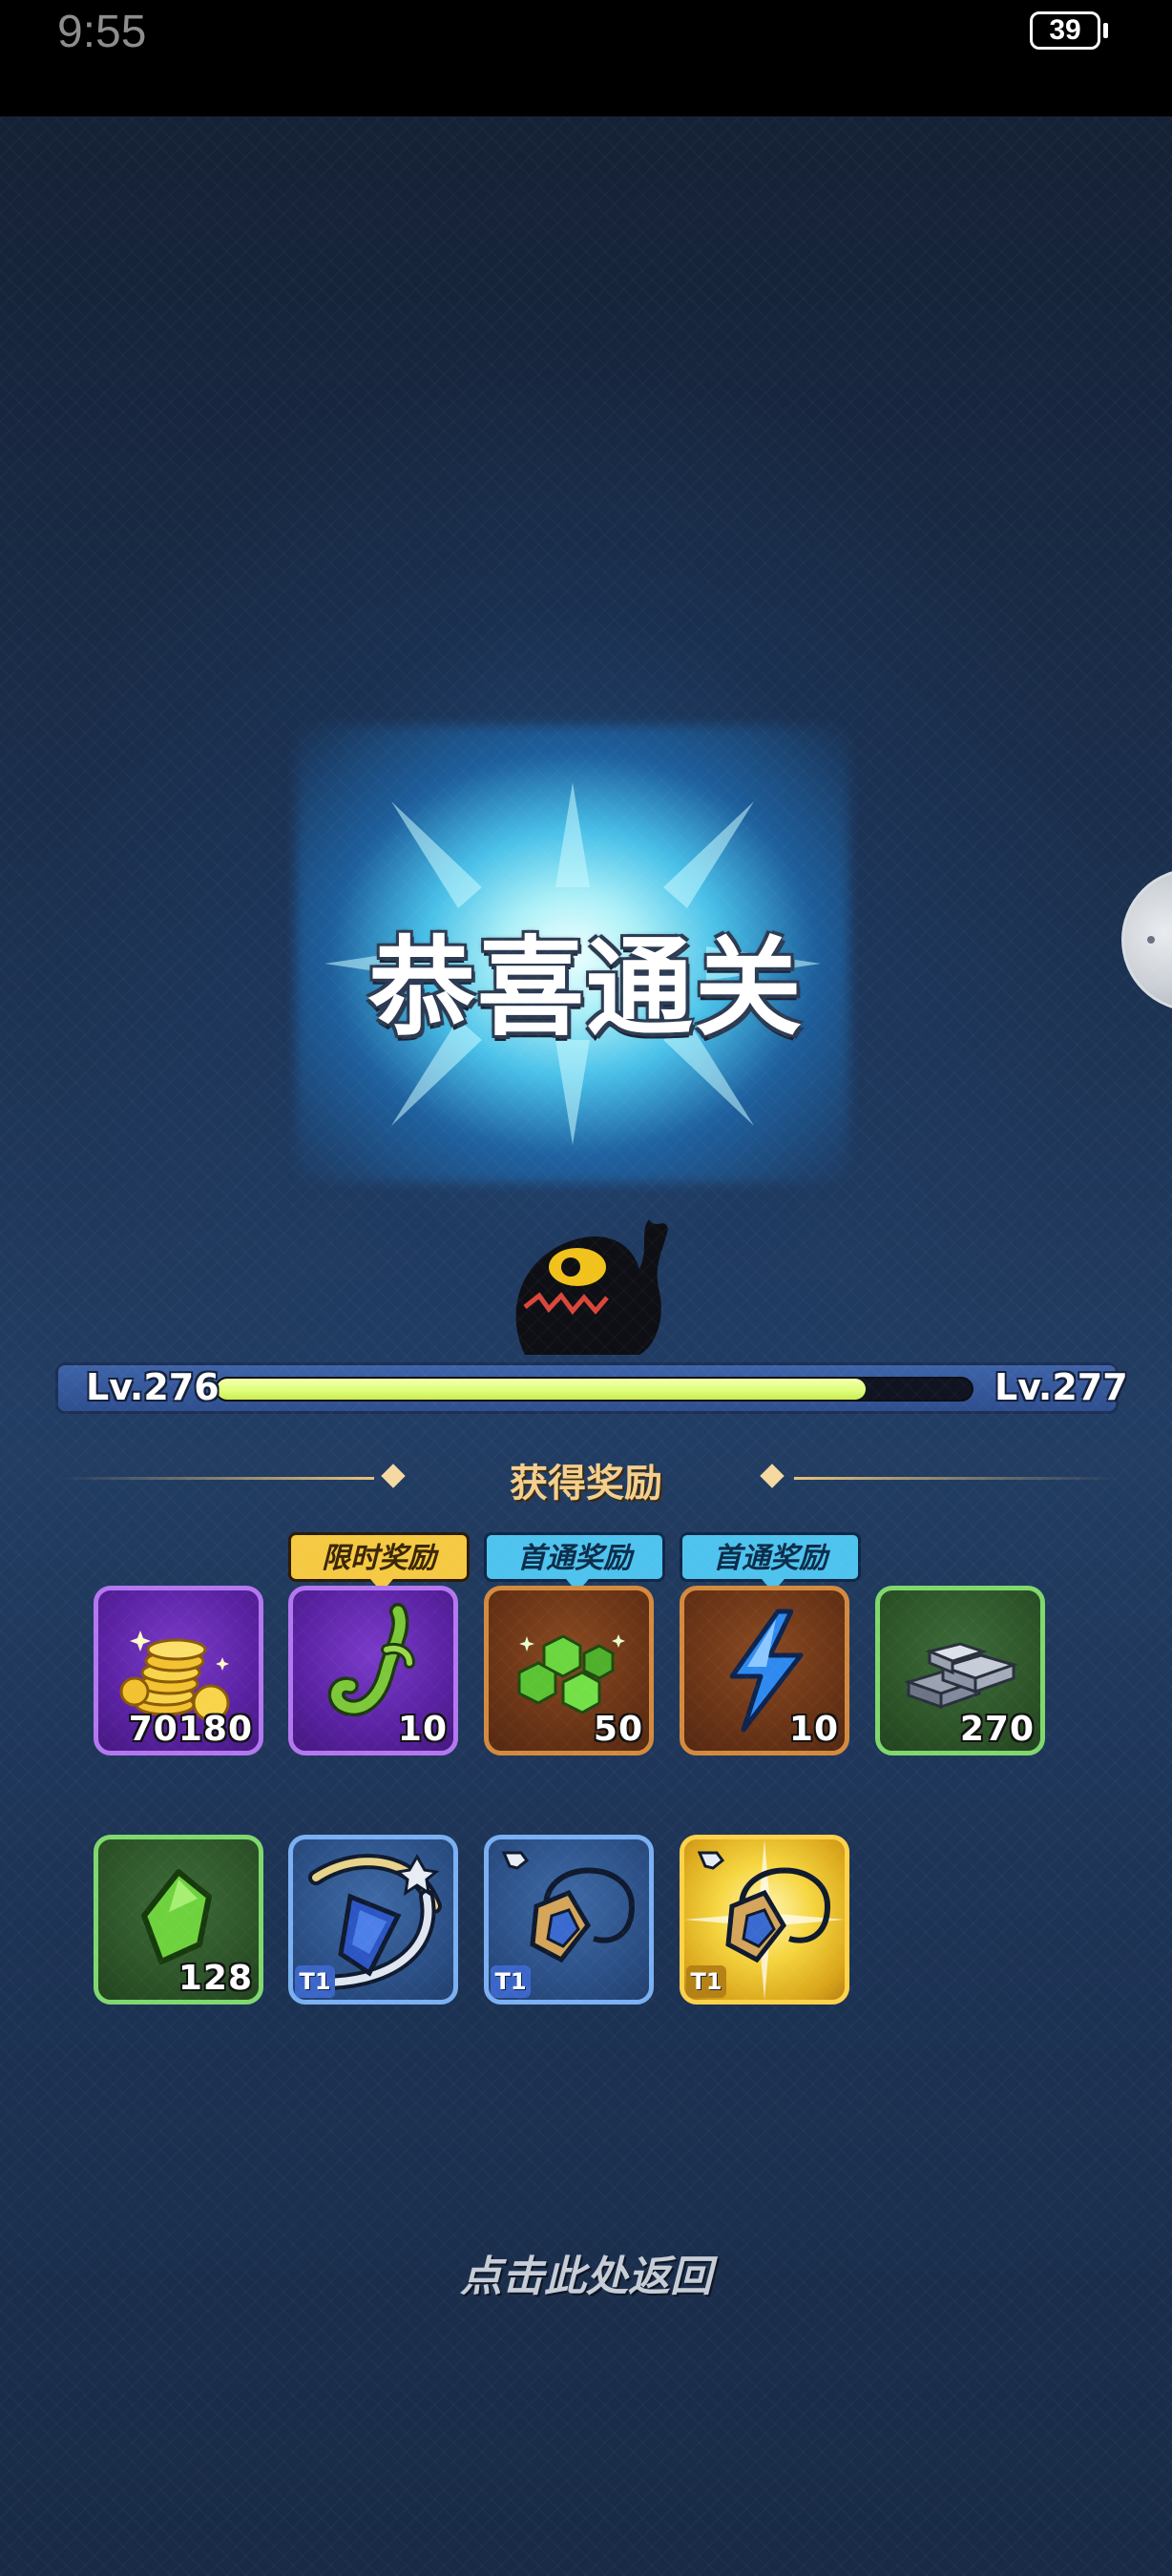  I want to click on reward-quantity: 270, so click(997, 1729).